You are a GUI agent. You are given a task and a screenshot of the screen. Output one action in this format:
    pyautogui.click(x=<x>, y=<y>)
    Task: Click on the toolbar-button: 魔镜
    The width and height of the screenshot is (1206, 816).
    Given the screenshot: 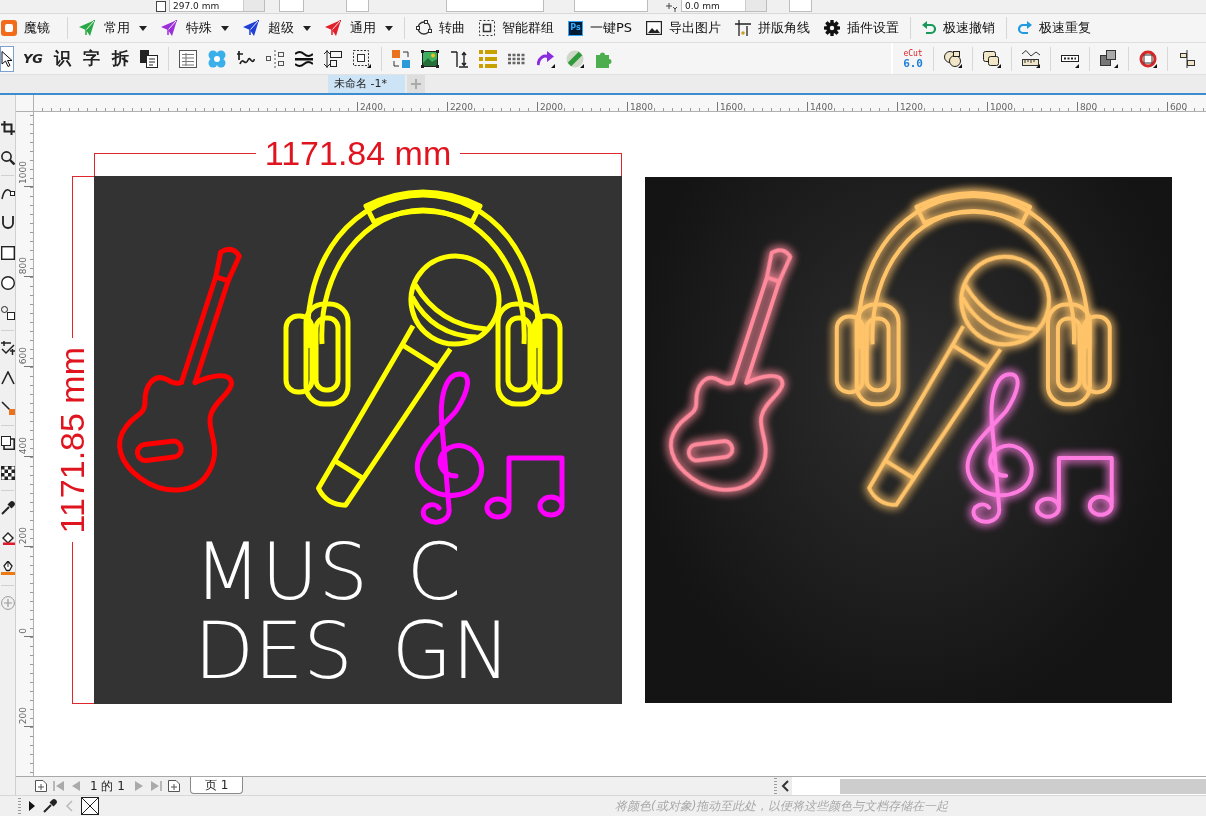 What is the action you would take?
    pyautogui.click(x=25, y=28)
    